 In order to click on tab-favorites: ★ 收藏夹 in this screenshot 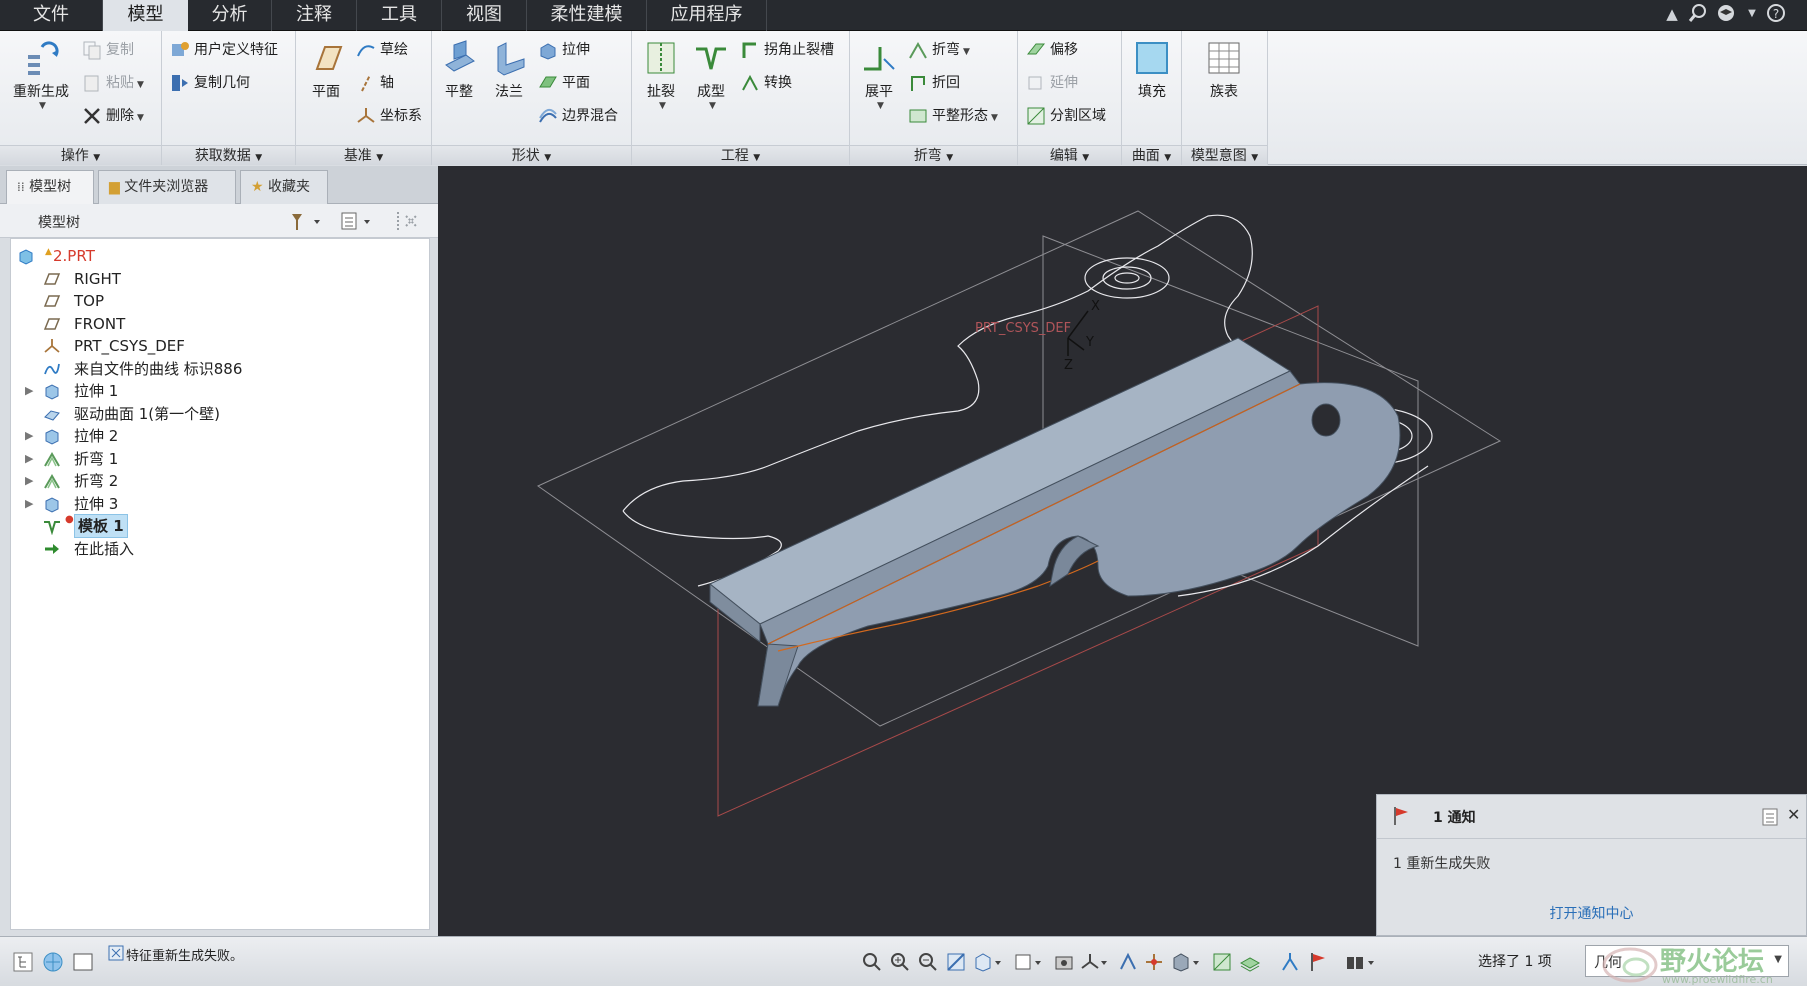, I will do `click(284, 187)`.